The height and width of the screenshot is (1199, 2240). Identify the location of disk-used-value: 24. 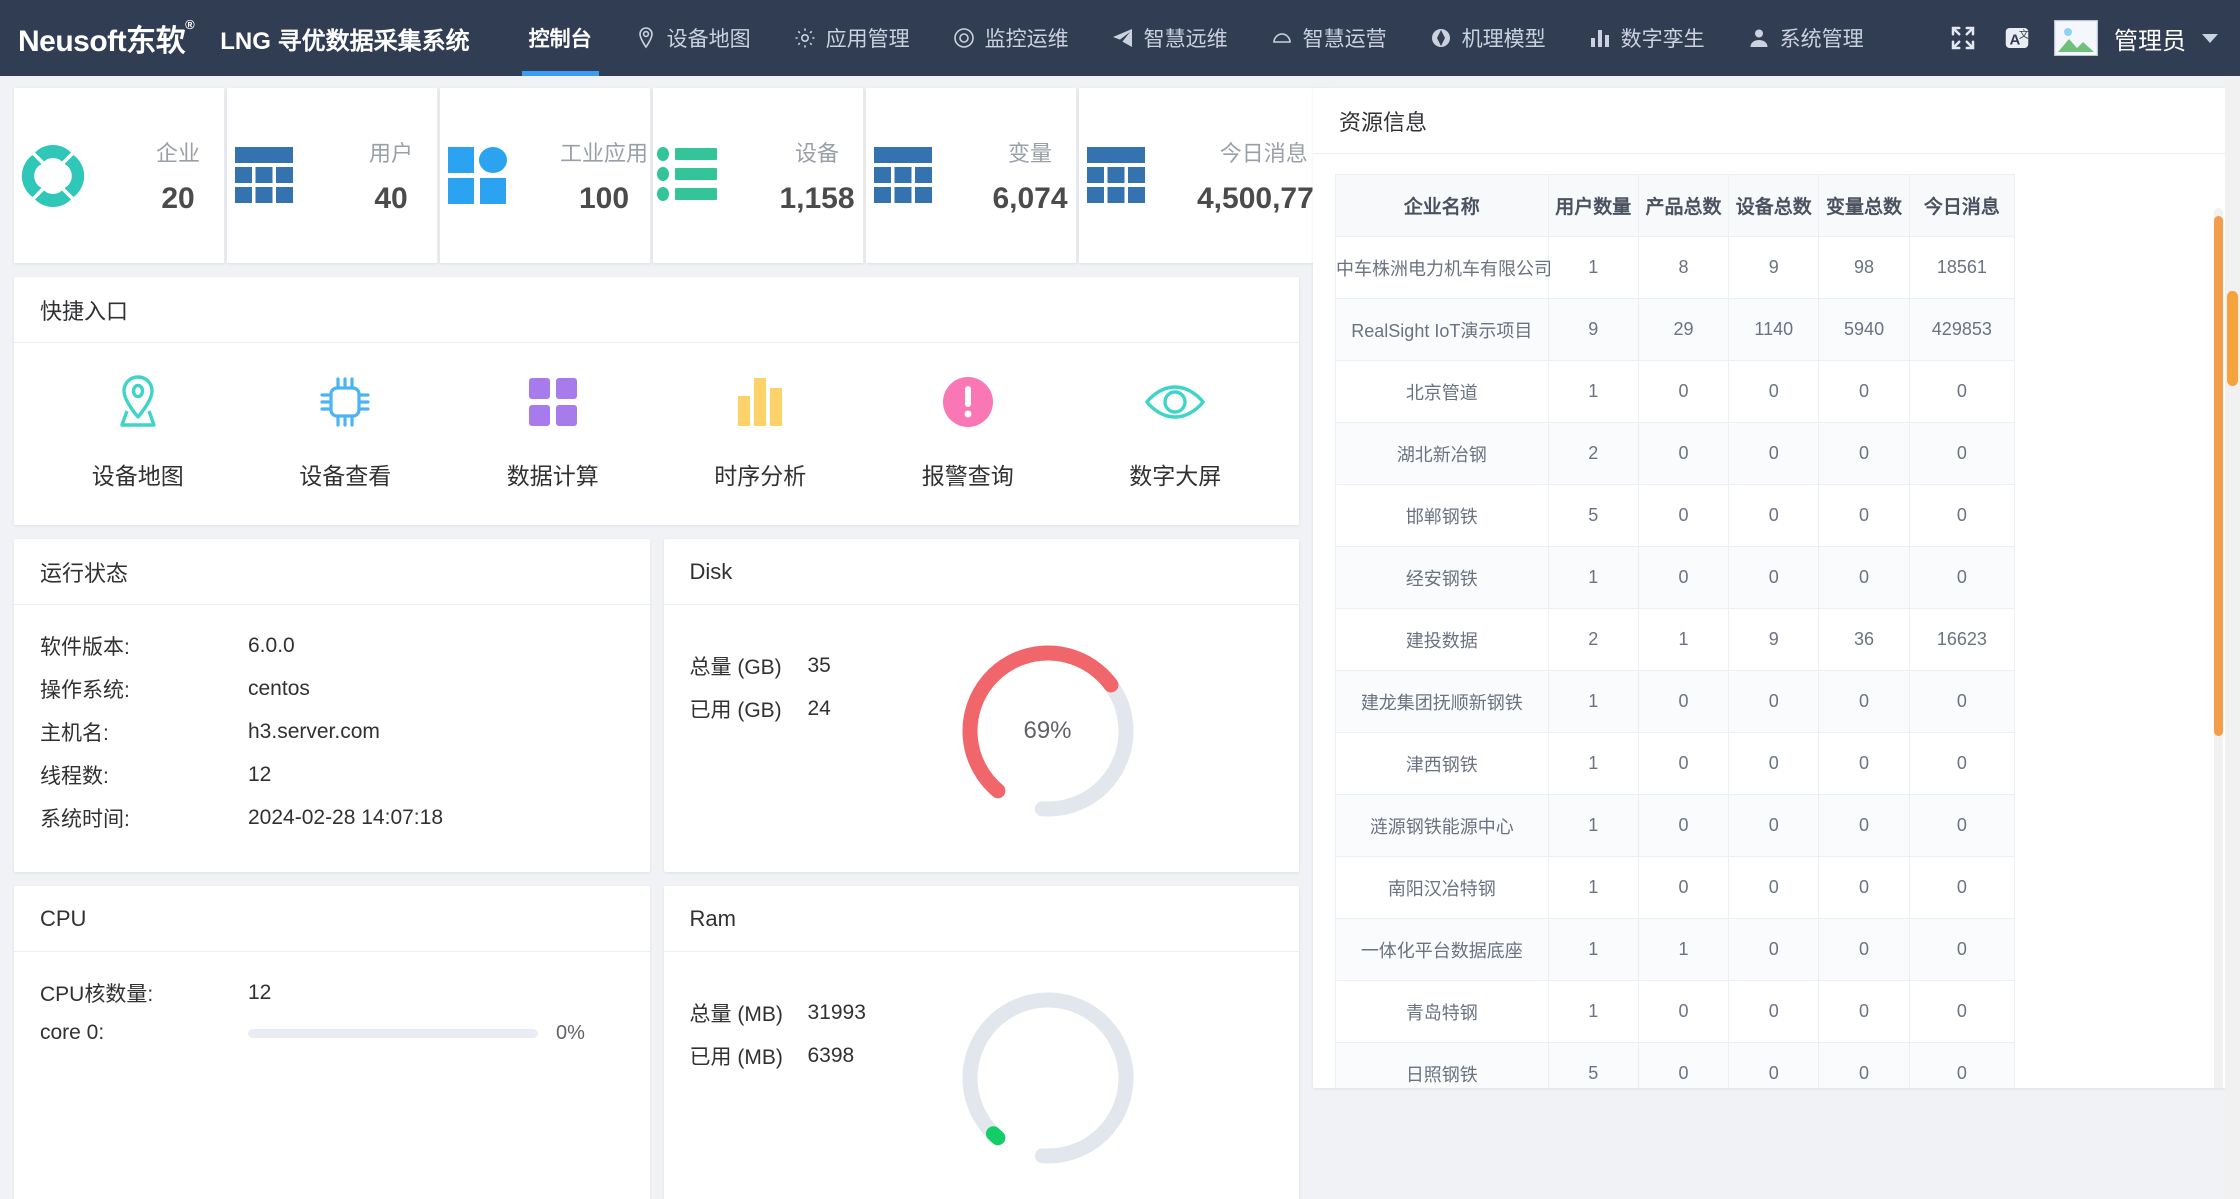
(819, 708).